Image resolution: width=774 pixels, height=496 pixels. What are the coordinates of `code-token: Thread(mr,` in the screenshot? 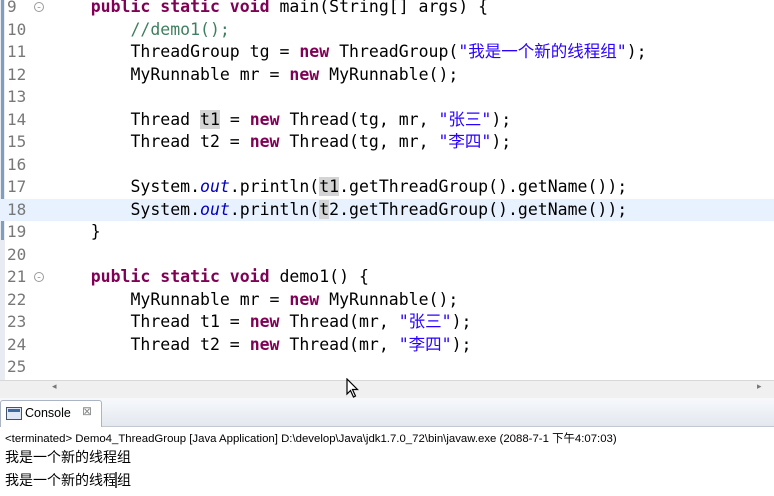 It's located at (339, 321).